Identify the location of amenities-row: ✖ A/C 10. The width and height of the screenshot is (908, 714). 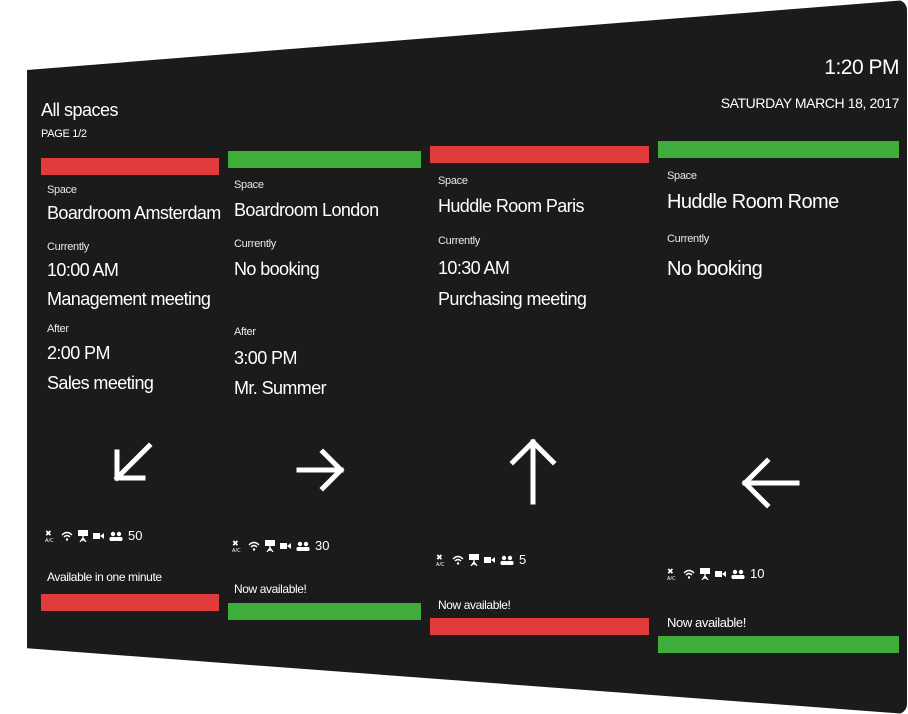
(715, 573).